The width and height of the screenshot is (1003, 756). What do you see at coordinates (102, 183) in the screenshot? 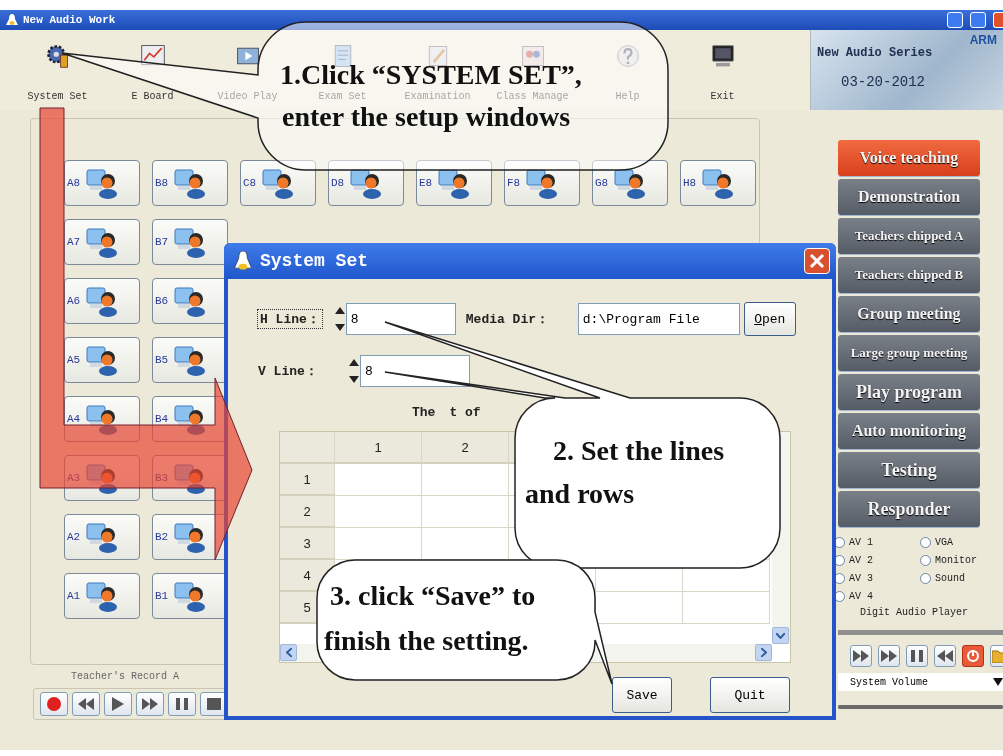
I see `seat-button: A8` at bounding box center [102, 183].